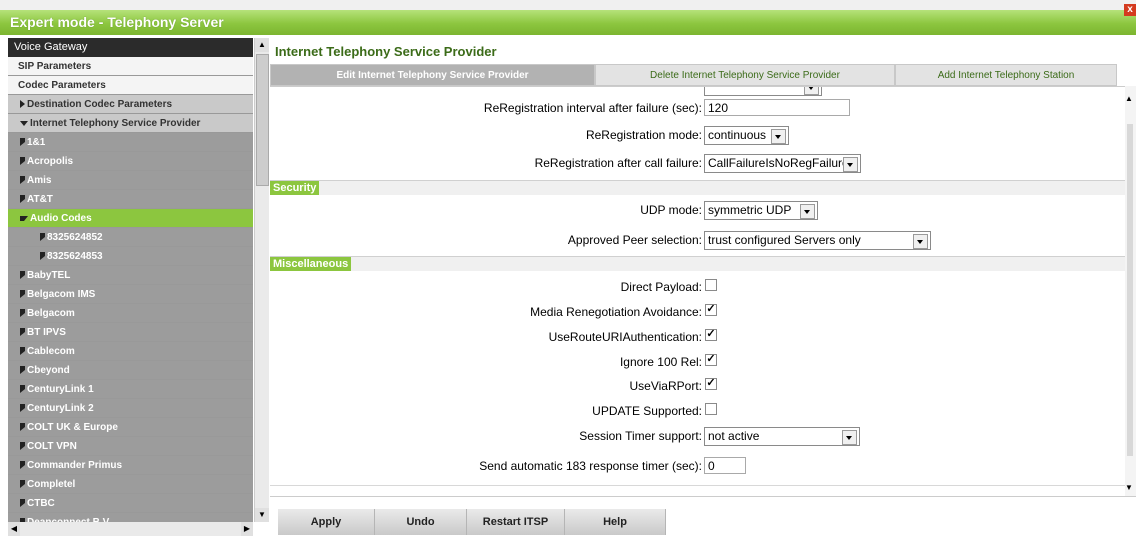 This screenshot has height=539, width=1136. What do you see at coordinates (665, 386) in the screenshot?
I see `field-label: UseViaRPort:` at bounding box center [665, 386].